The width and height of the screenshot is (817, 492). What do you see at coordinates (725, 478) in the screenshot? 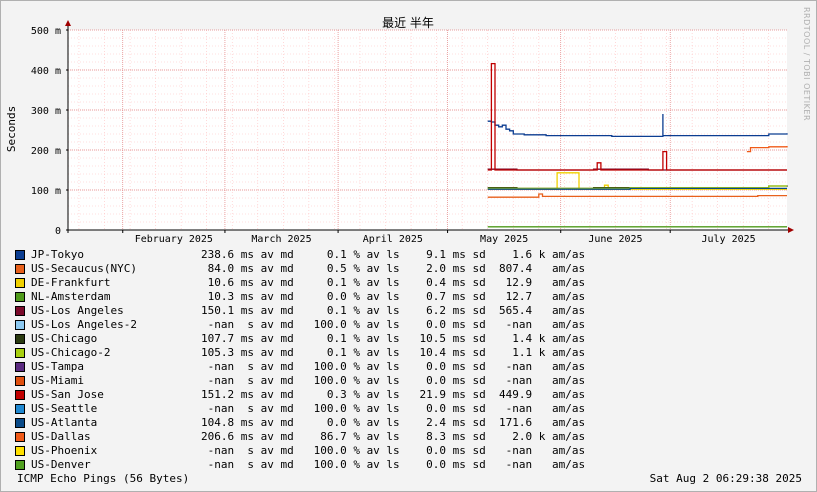
I see `footer-timestamp: Sat Aug 2 06:29:38 2025` at bounding box center [725, 478].